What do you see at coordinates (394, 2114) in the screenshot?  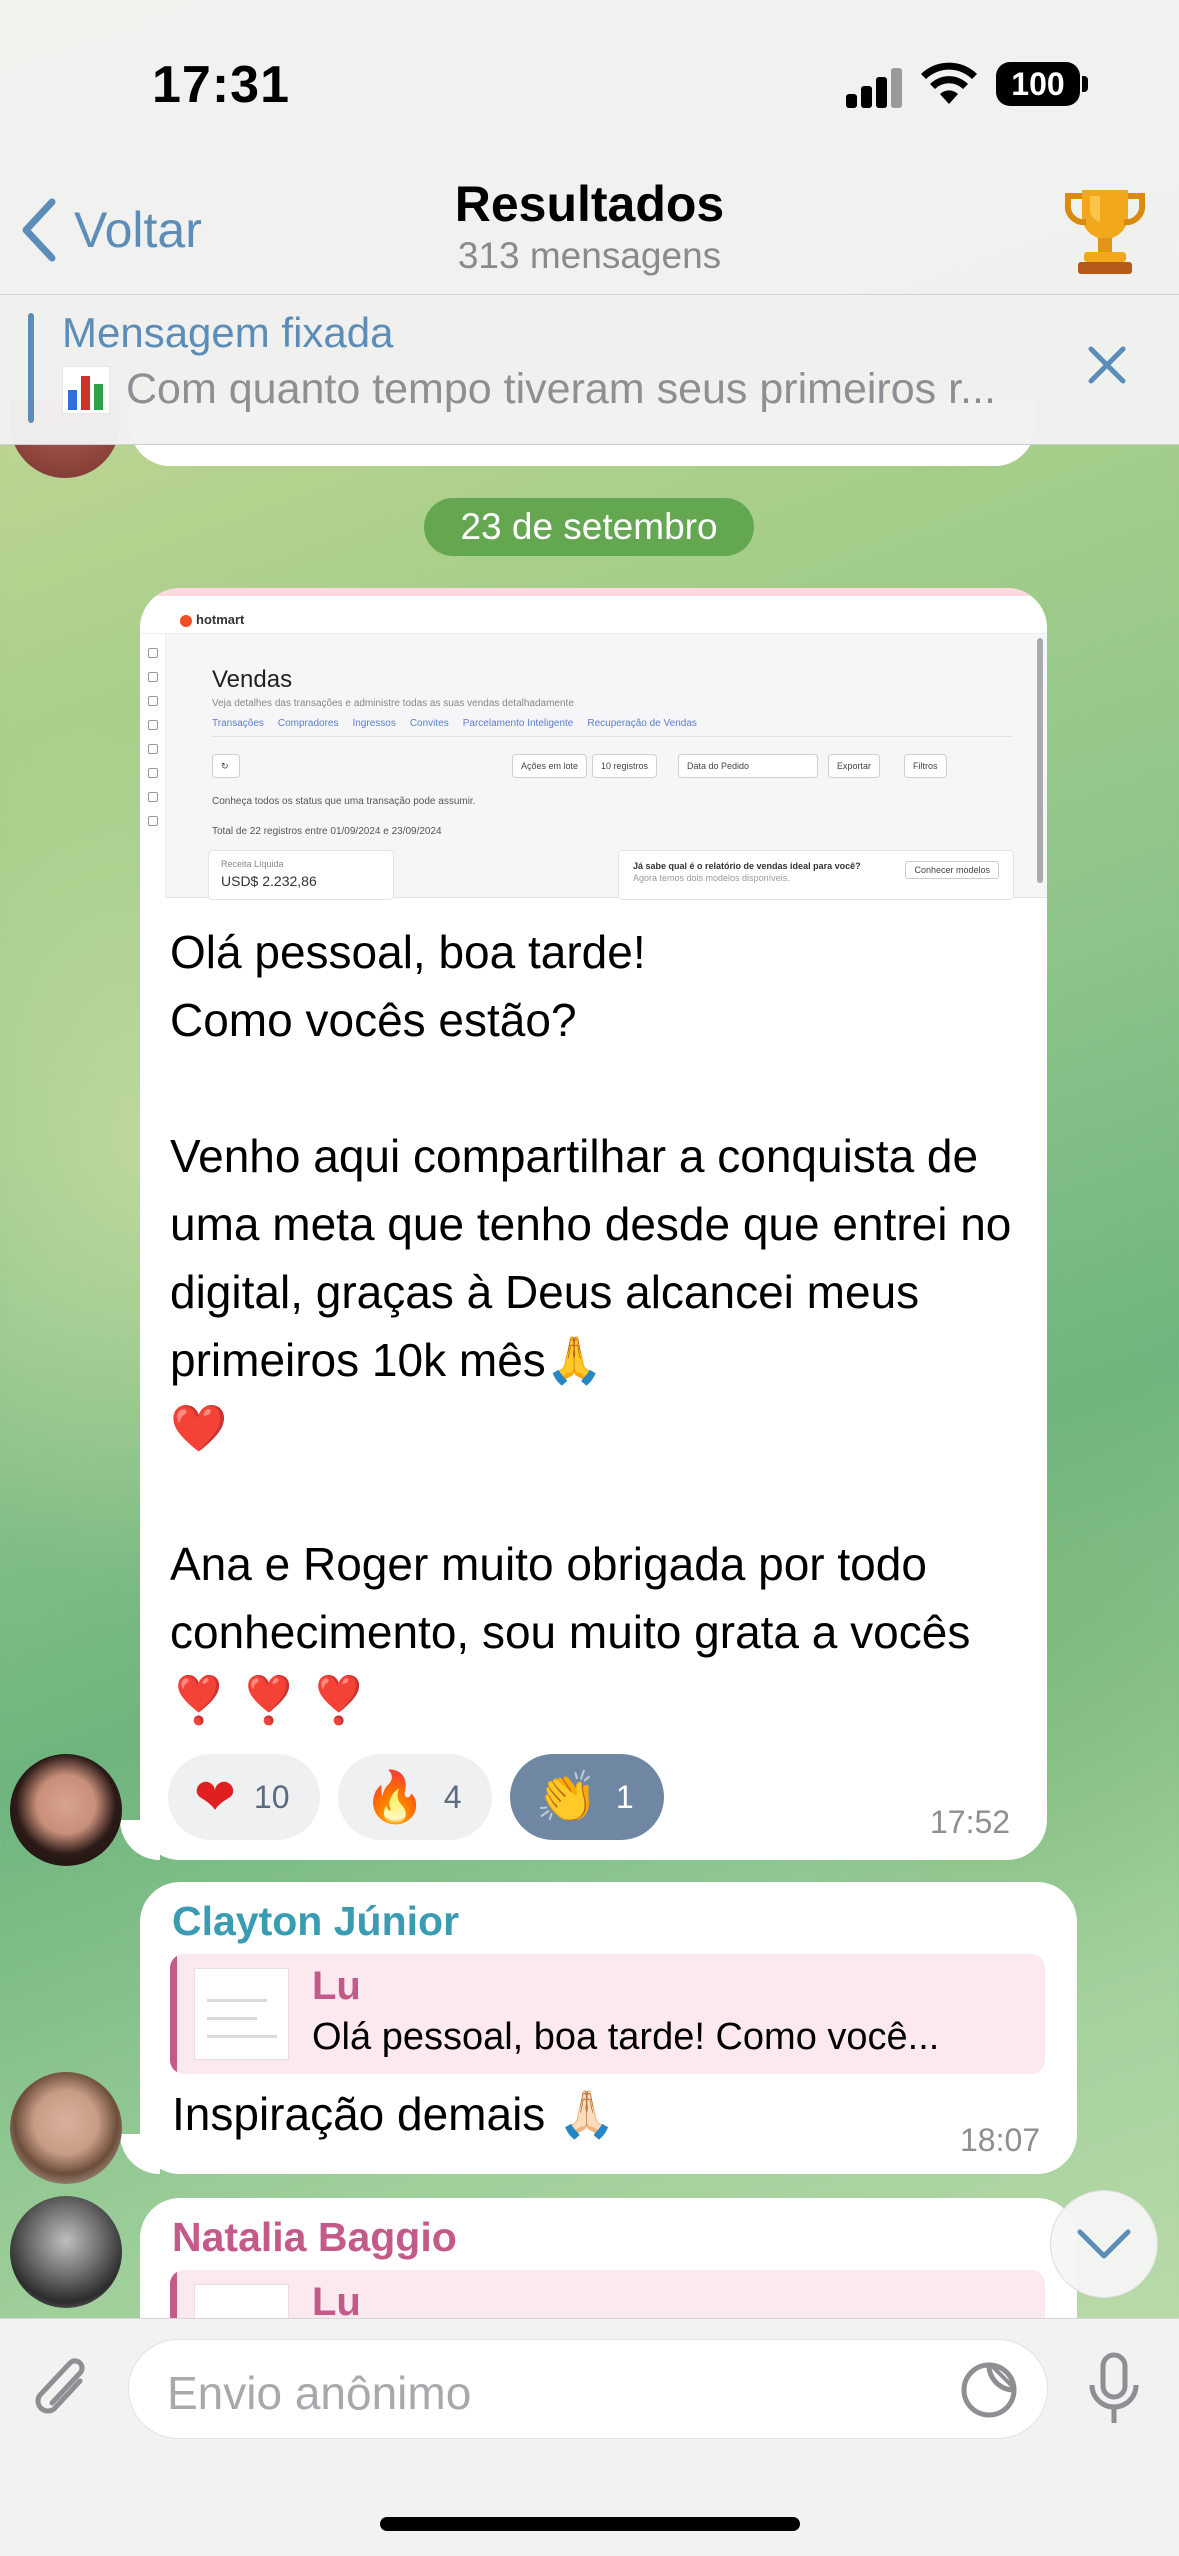 I see `message-text: Inspiração demais 🙏🏻` at bounding box center [394, 2114].